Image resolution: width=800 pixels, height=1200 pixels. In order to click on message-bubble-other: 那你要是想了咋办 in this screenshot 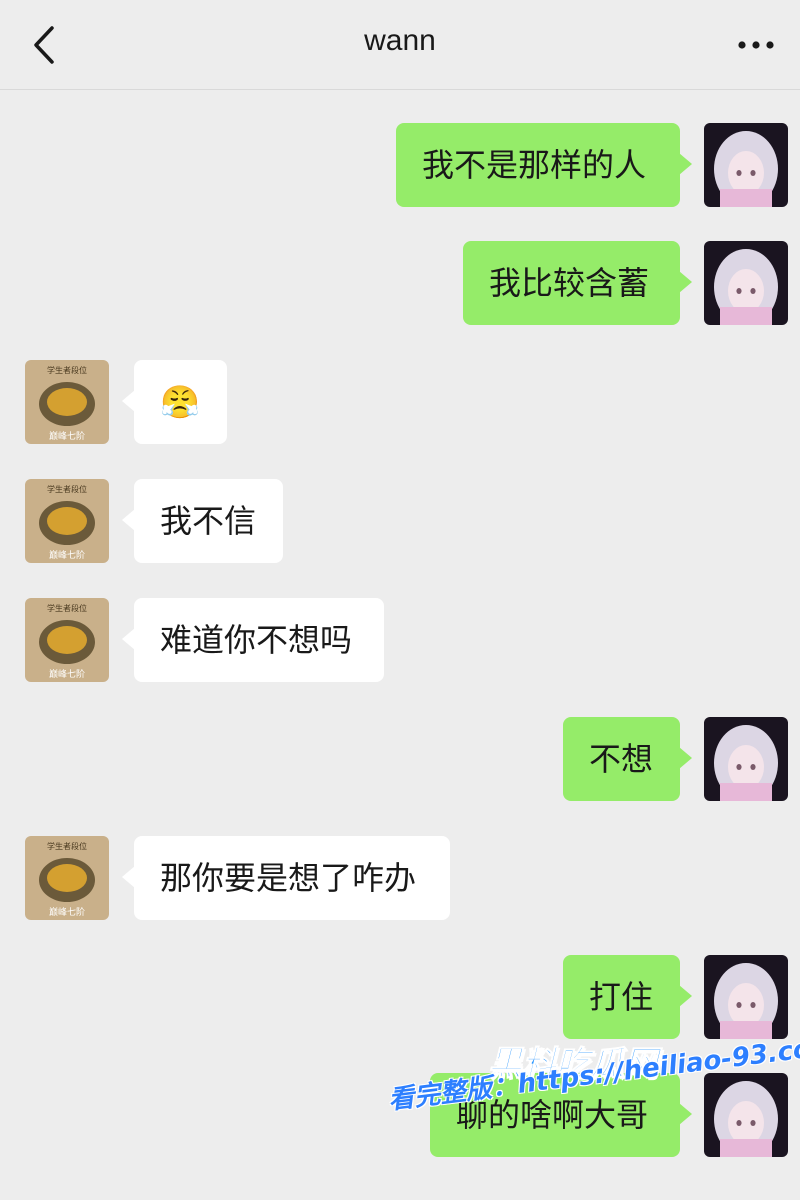, I will do `click(286, 878)`.